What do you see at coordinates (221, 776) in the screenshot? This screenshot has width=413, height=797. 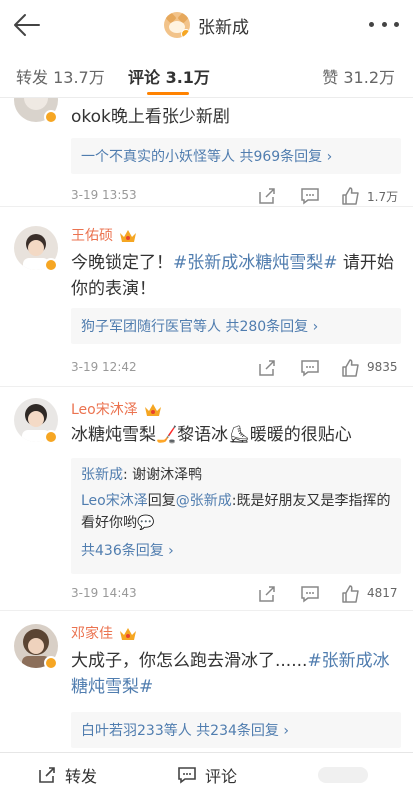 I see `comment-label: 评论` at bounding box center [221, 776].